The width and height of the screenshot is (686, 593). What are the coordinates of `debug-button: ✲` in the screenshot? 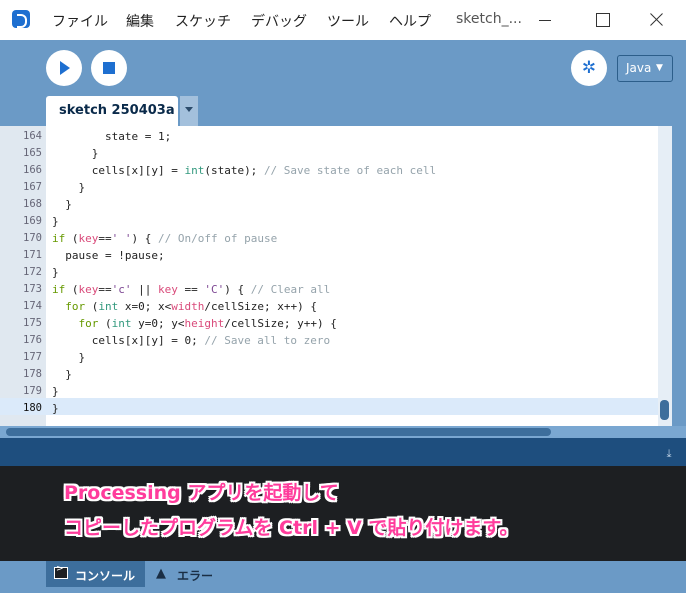 It's located at (589, 68).